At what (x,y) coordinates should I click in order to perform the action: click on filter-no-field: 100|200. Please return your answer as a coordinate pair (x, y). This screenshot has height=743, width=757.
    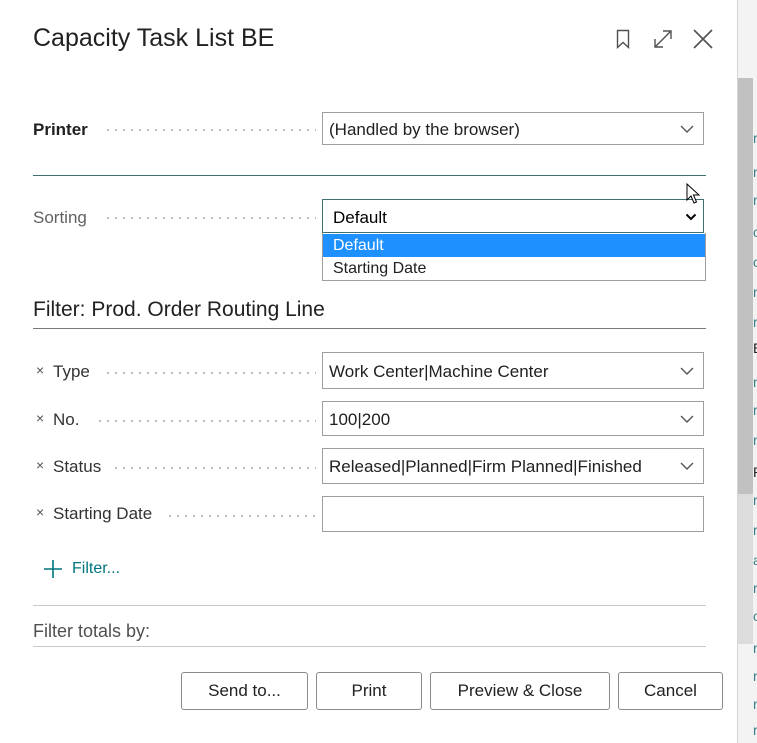
    Looking at the image, I should click on (513, 418).